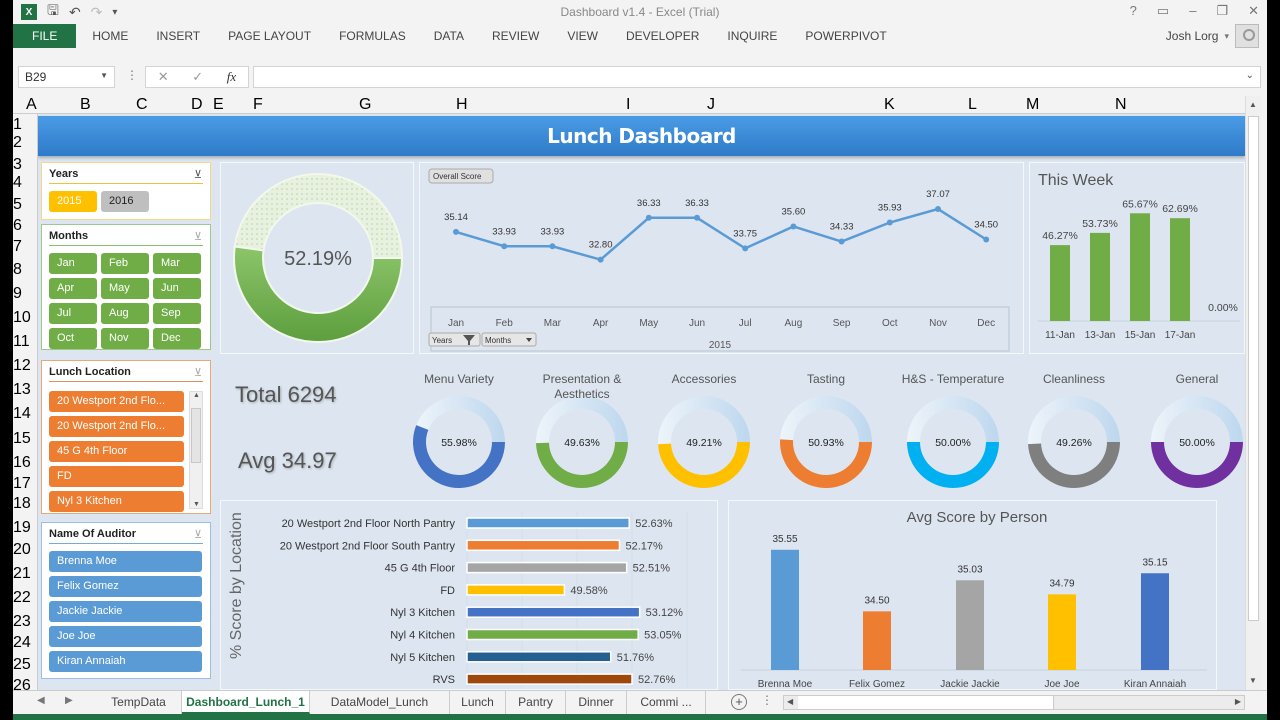  I want to click on slicer-item-month: Oct, so click(73, 338).